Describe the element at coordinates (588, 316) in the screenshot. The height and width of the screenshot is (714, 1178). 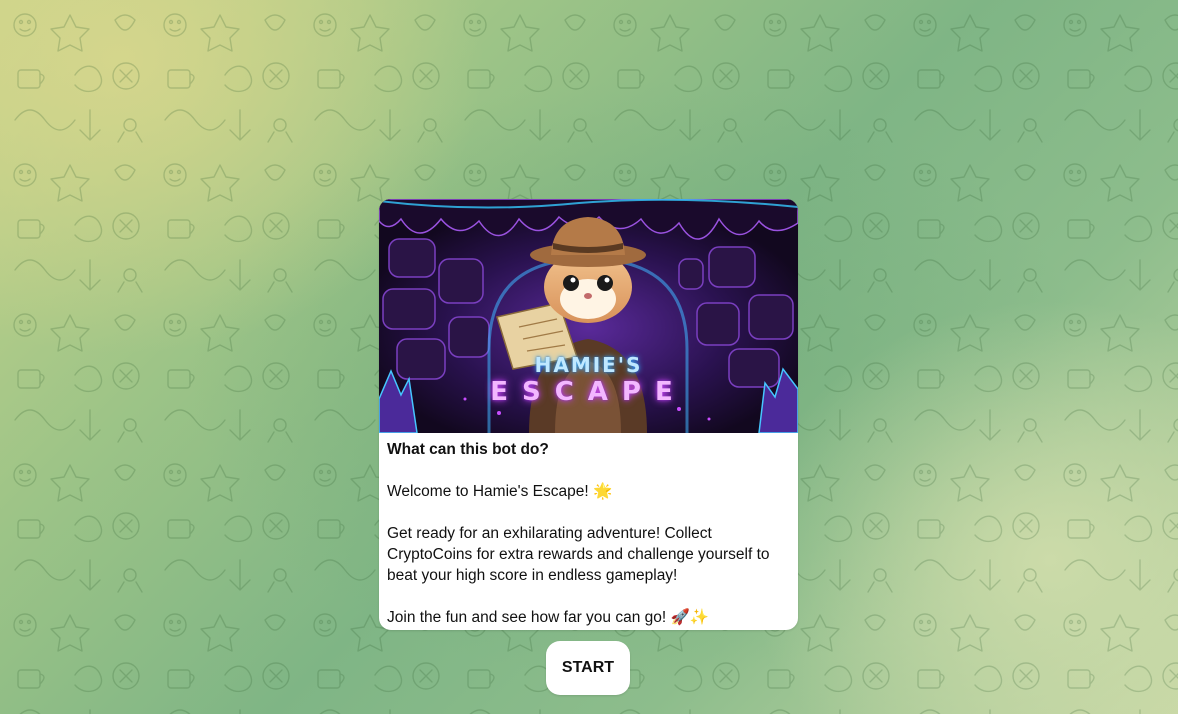
I see `bot-banner-image: HAMIE'S ESCAPE` at that location.